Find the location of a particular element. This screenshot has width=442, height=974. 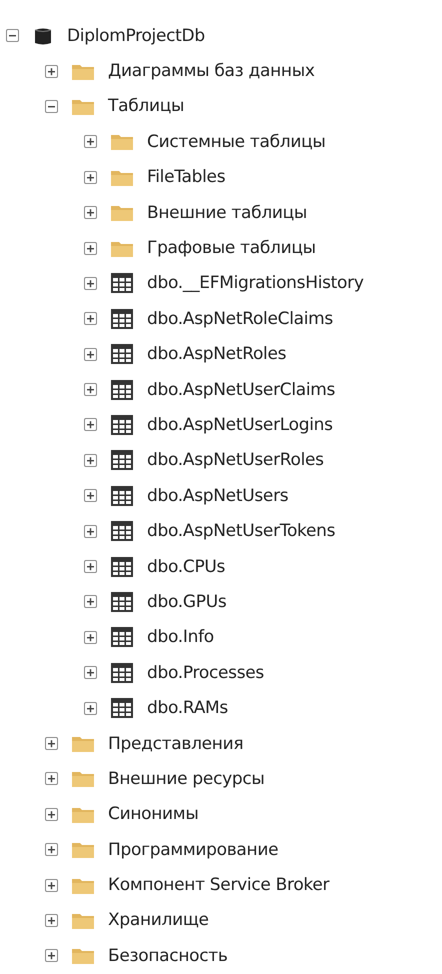

tree-item: dbo.AspNetRoles is located at coordinates (216, 354).